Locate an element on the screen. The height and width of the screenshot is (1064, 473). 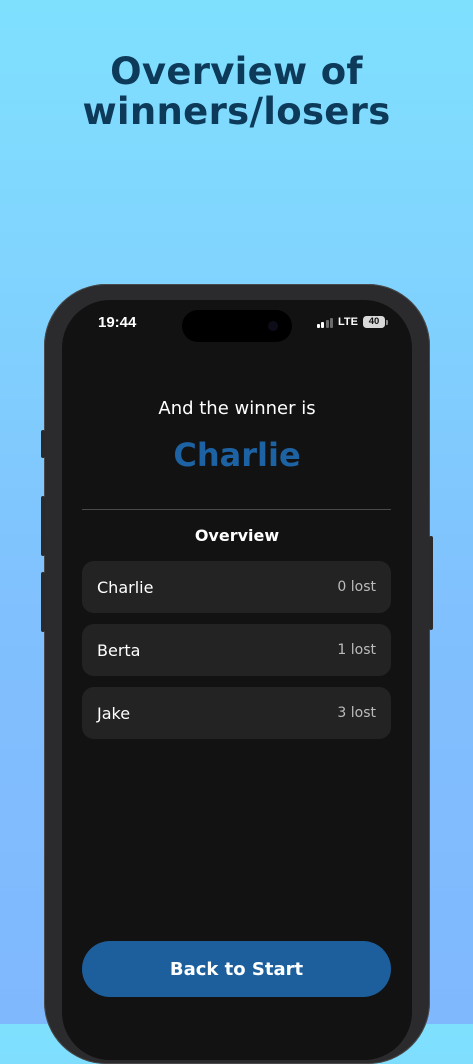
player-name: Jake is located at coordinates (114, 713).